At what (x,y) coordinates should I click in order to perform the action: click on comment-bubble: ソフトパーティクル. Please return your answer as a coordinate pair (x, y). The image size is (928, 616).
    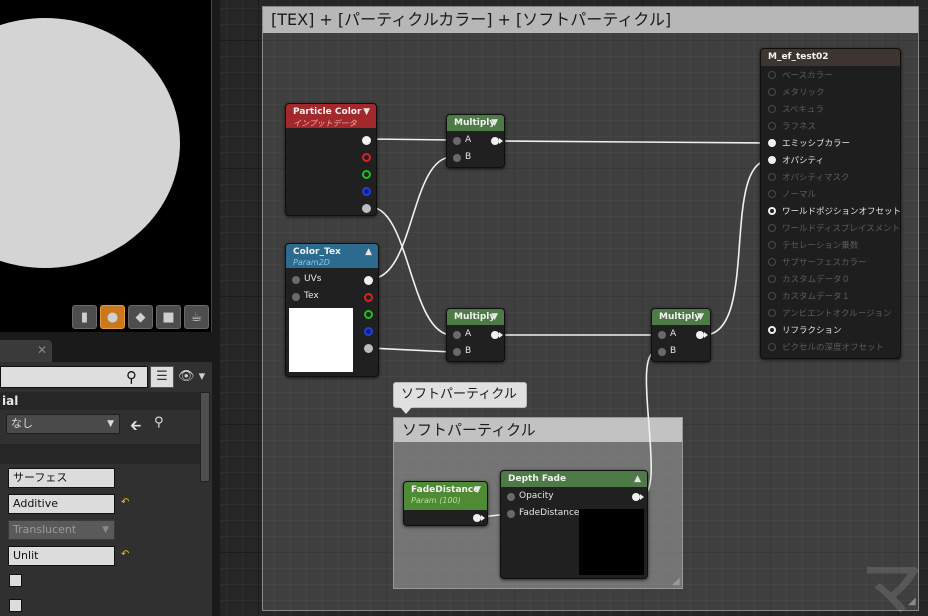
    Looking at the image, I should click on (460, 395).